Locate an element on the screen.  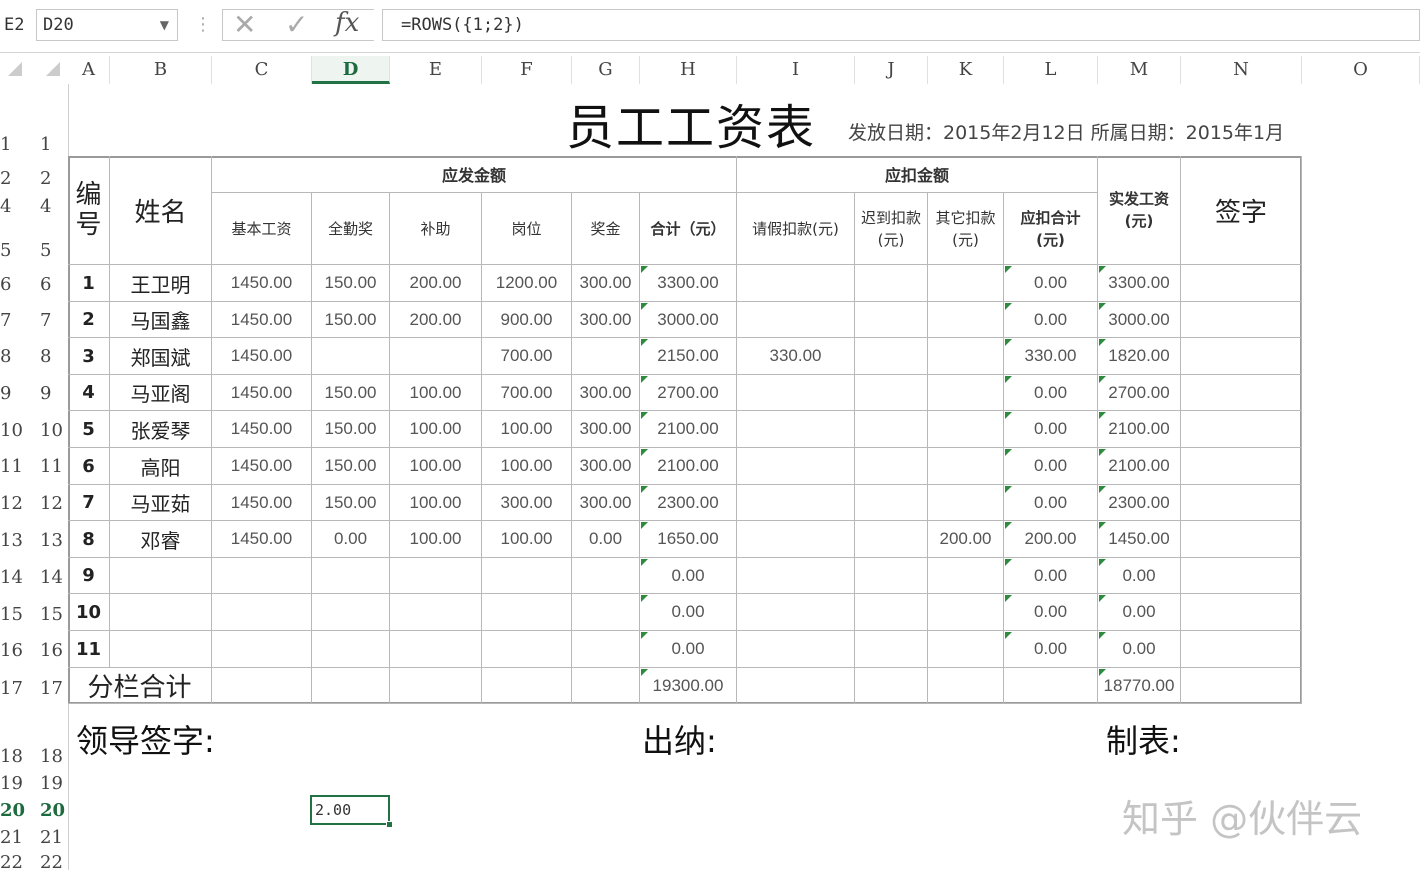
formula-input: =ROWS({1;2}) is located at coordinates (901, 25).